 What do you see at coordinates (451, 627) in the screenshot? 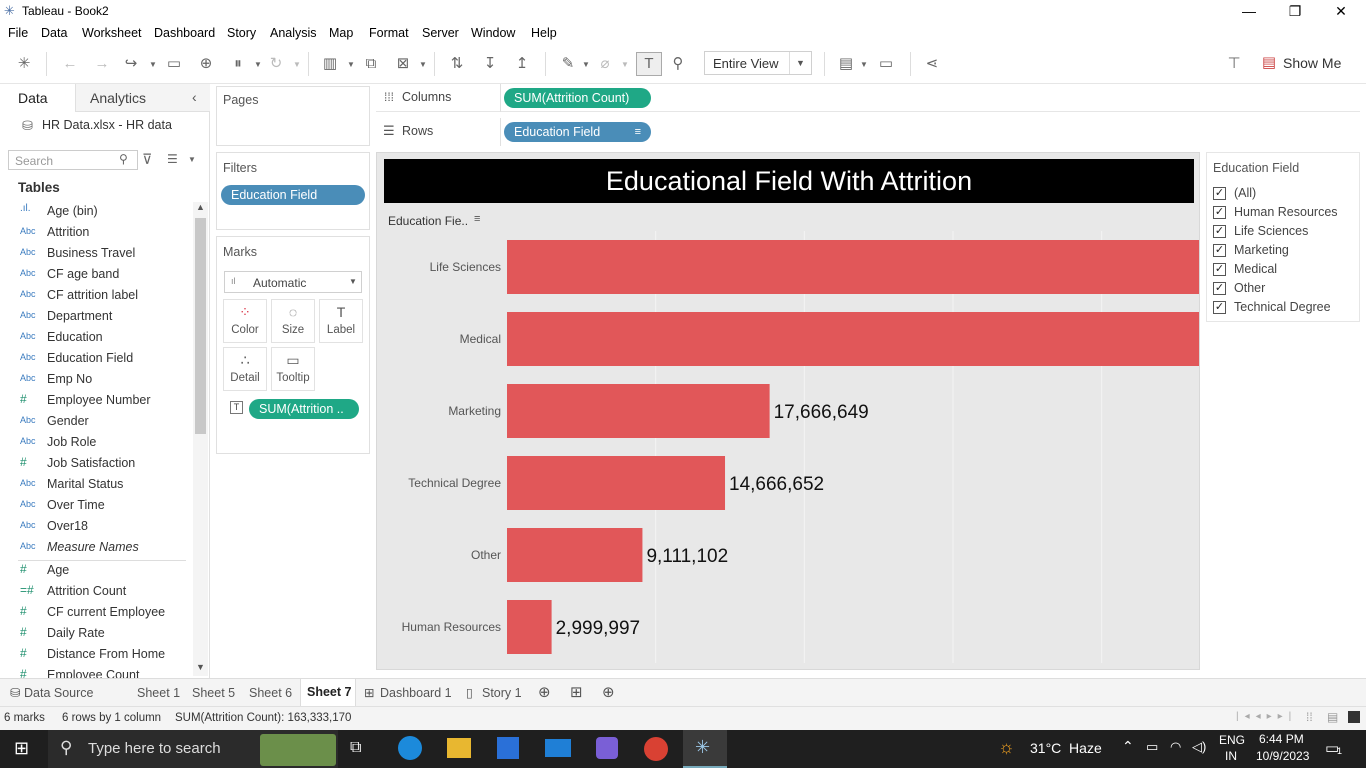
I see `category-label: Human Resources` at bounding box center [451, 627].